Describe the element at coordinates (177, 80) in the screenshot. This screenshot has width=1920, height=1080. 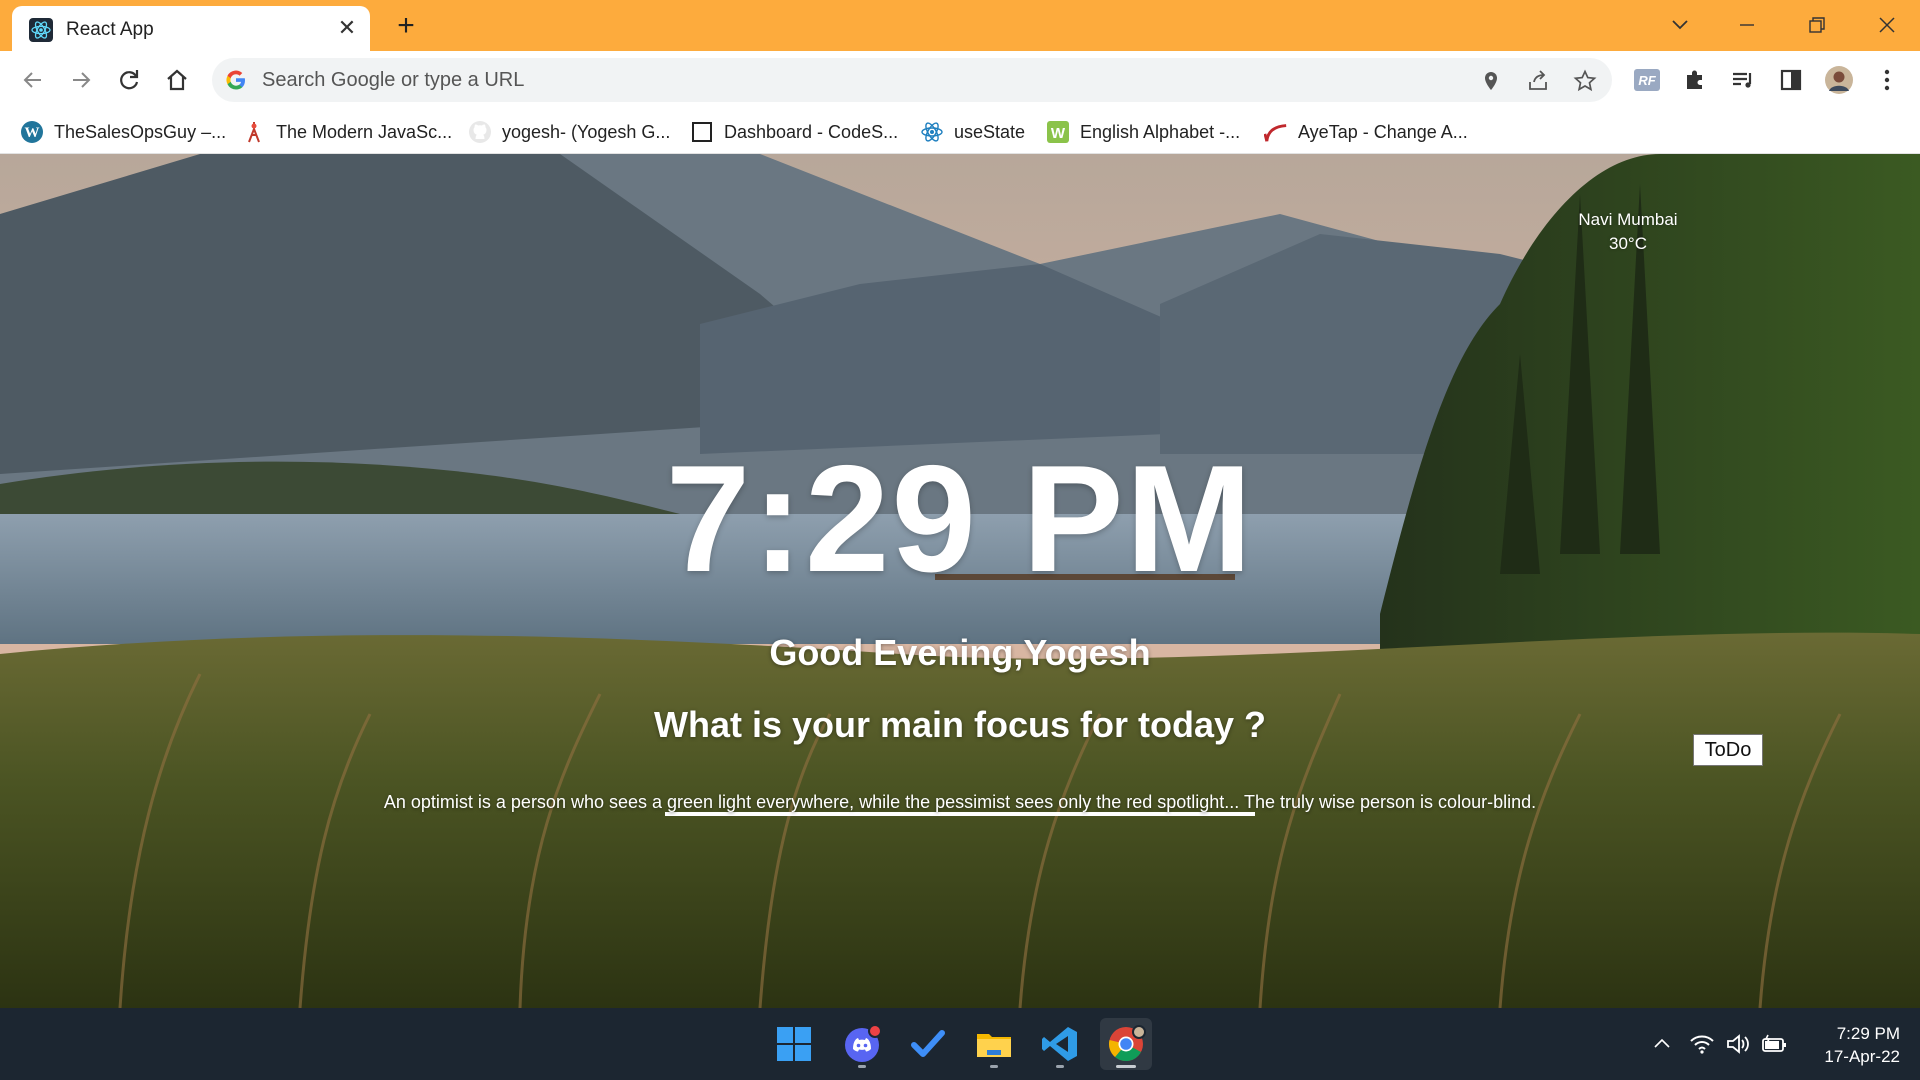
I see `home-icon` at that location.